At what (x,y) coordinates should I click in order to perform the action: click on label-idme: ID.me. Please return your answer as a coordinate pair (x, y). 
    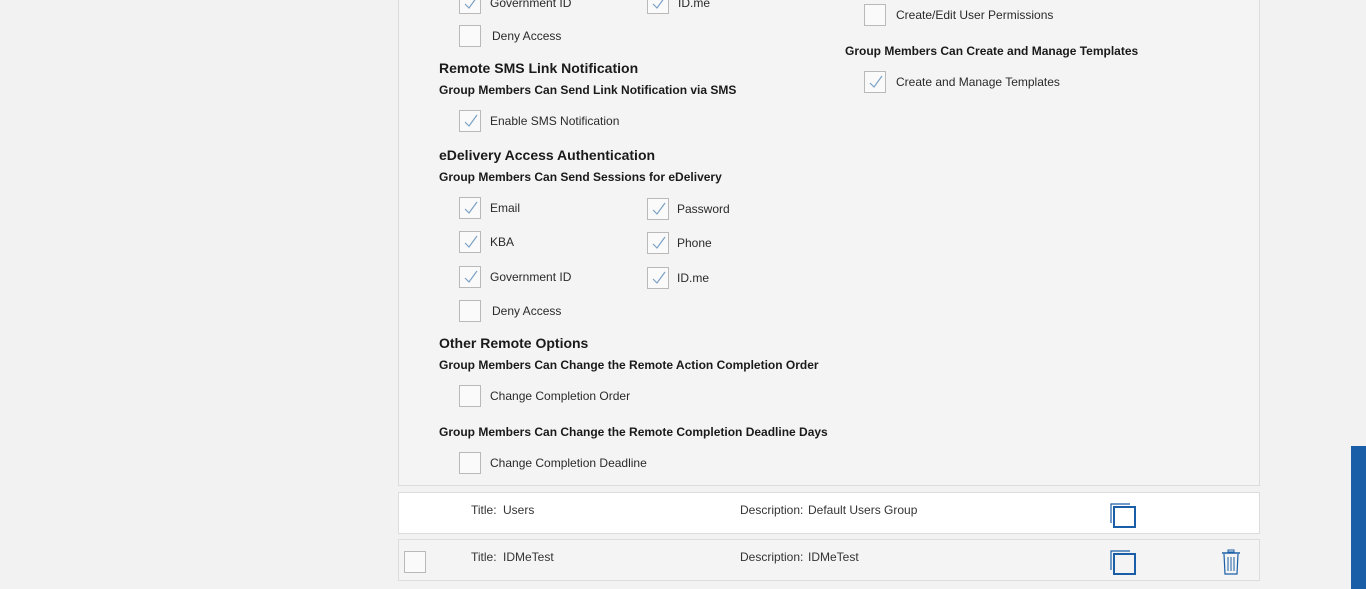
    Looking at the image, I should click on (693, 278).